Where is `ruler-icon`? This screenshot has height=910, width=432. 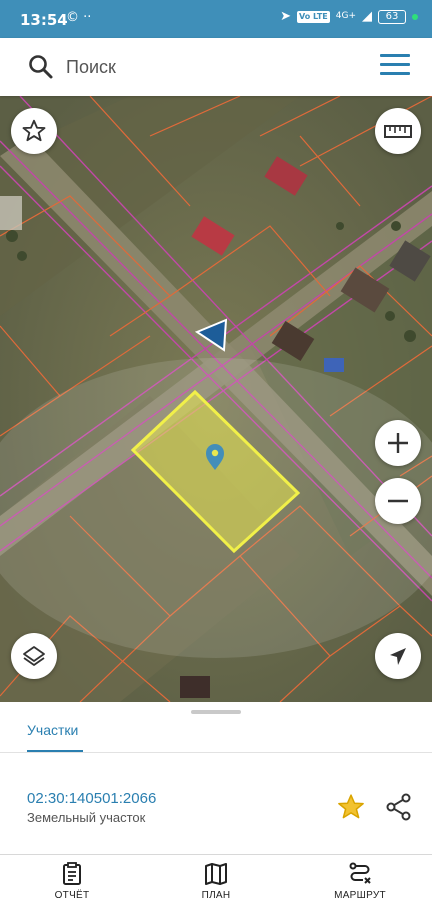
ruler-icon is located at coordinates (398, 131).